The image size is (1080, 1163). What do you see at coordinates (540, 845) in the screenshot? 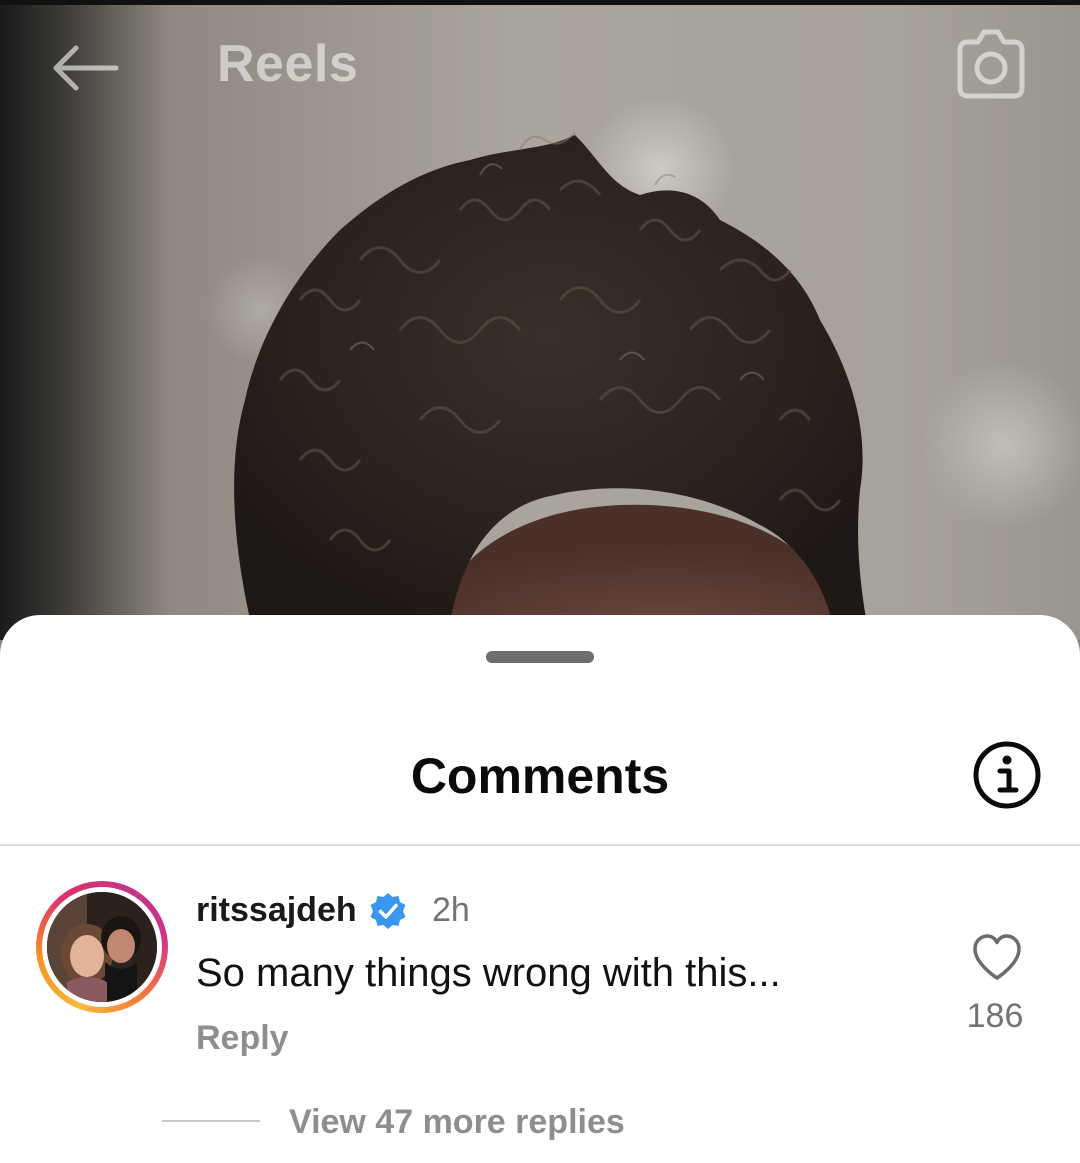
I see `header-divider` at bounding box center [540, 845].